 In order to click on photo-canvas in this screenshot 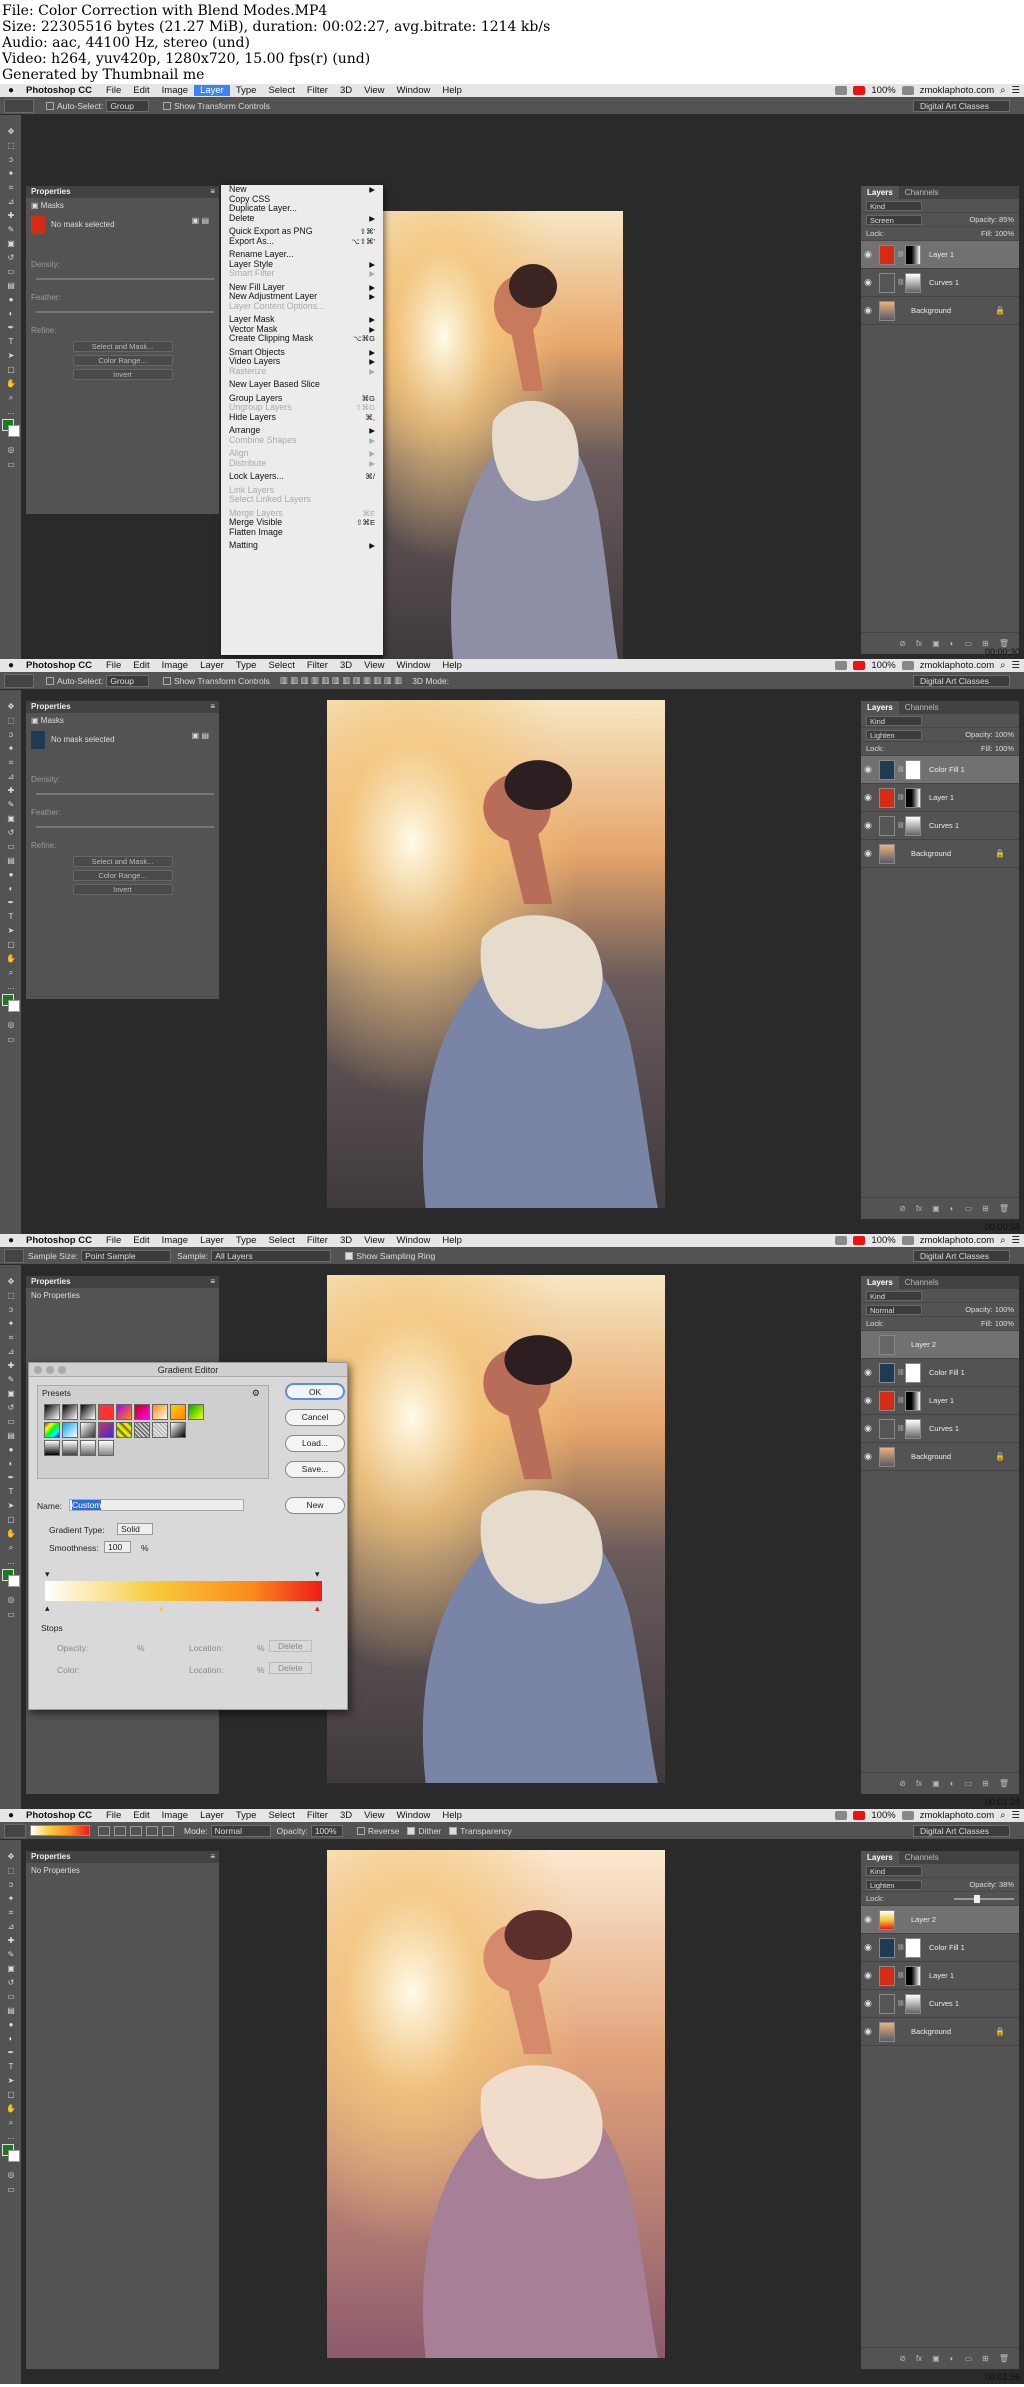, I will do `click(496, 954)`.